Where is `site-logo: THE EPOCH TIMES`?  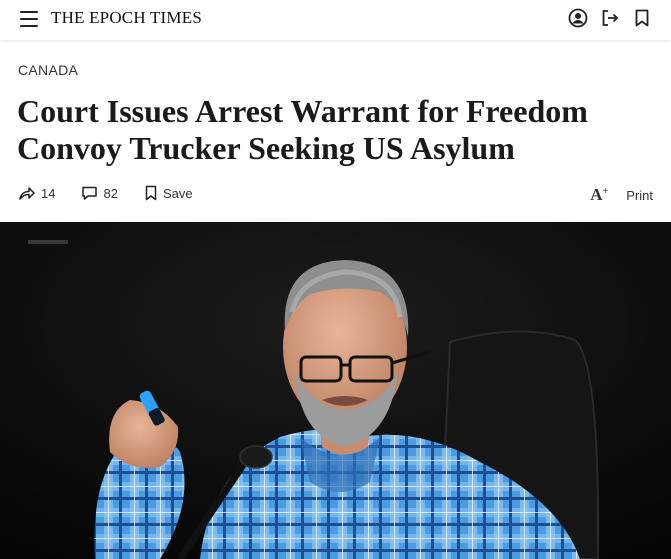
site-logo: THE EPOCH TIMES is located at coordinates (126, 18).